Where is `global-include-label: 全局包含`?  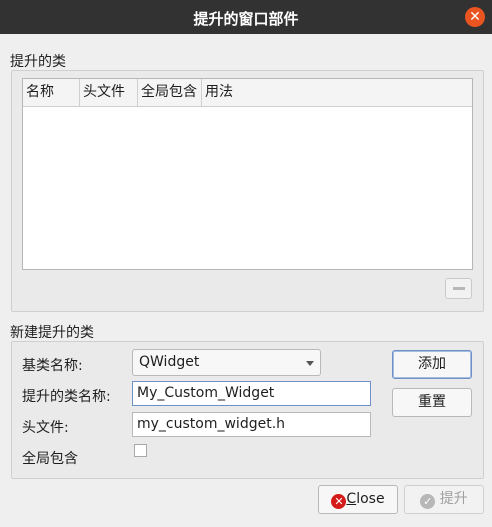
global-include-label: 全局包含 is located at coordinates (50, 459).